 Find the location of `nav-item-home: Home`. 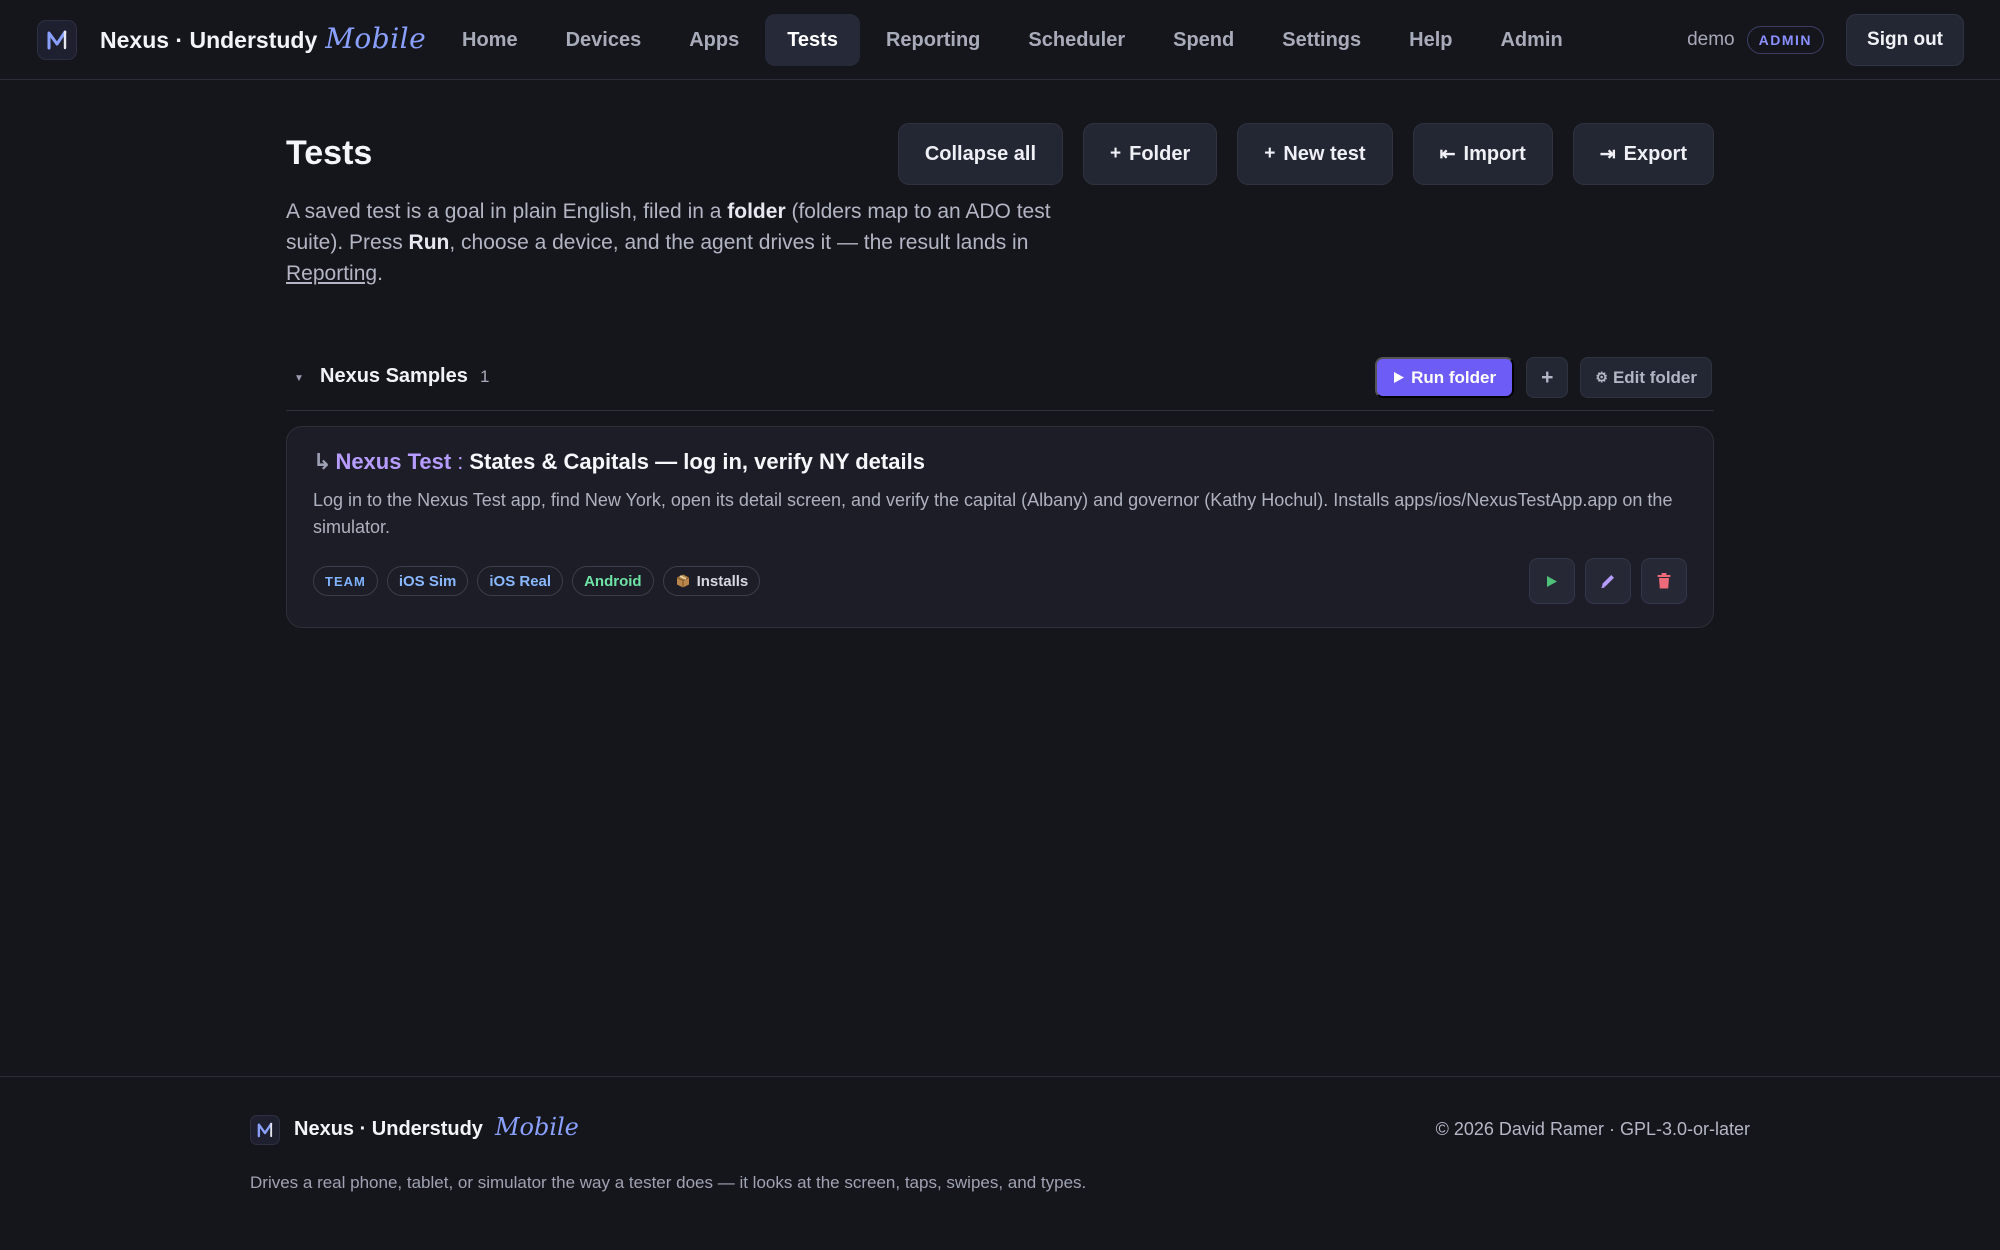

nav-item-home: Home is located at coordinates (490, 40).